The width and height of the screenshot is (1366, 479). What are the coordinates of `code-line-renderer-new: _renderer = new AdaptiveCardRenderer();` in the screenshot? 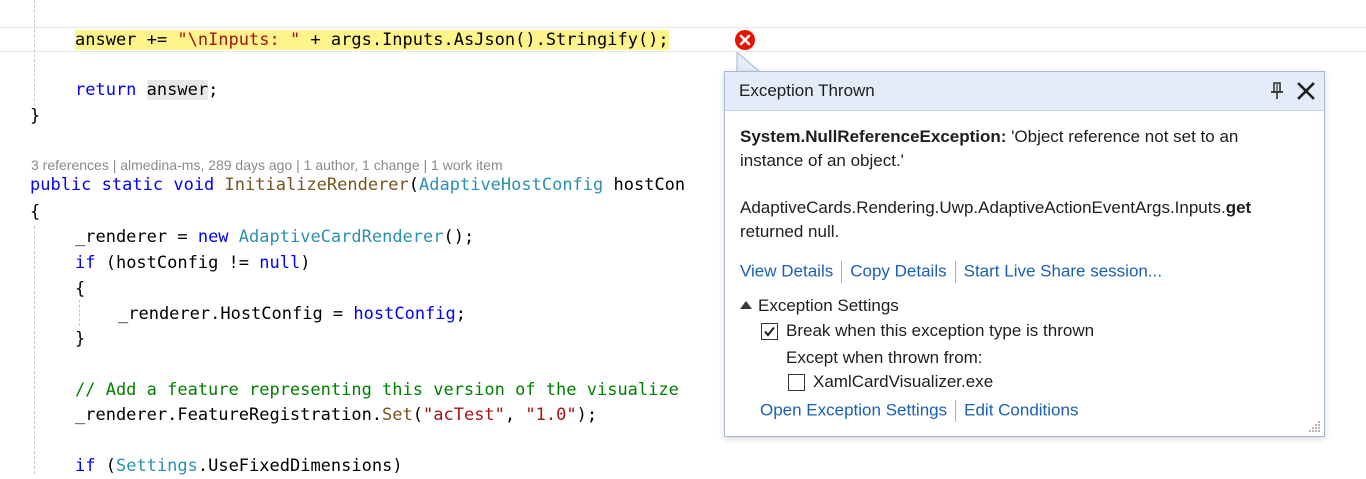 It's located at (274, 237).